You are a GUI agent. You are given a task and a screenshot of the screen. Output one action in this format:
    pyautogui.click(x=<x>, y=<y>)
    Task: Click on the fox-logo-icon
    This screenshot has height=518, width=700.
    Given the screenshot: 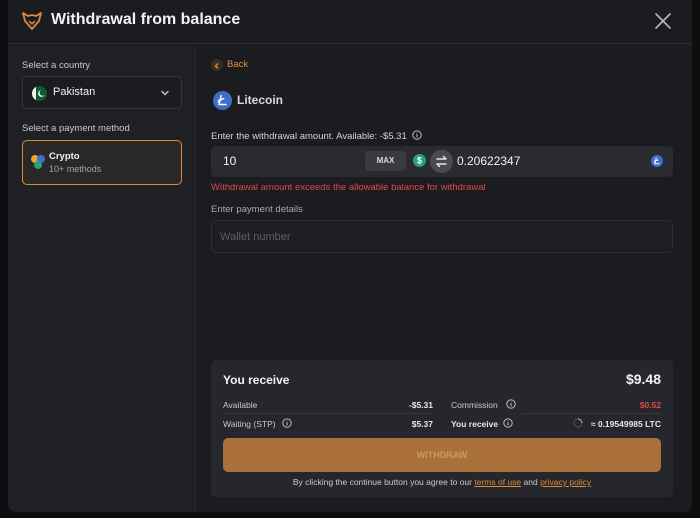 What is the action you would take?
    pyautogui.click(x=32, y=21)
    